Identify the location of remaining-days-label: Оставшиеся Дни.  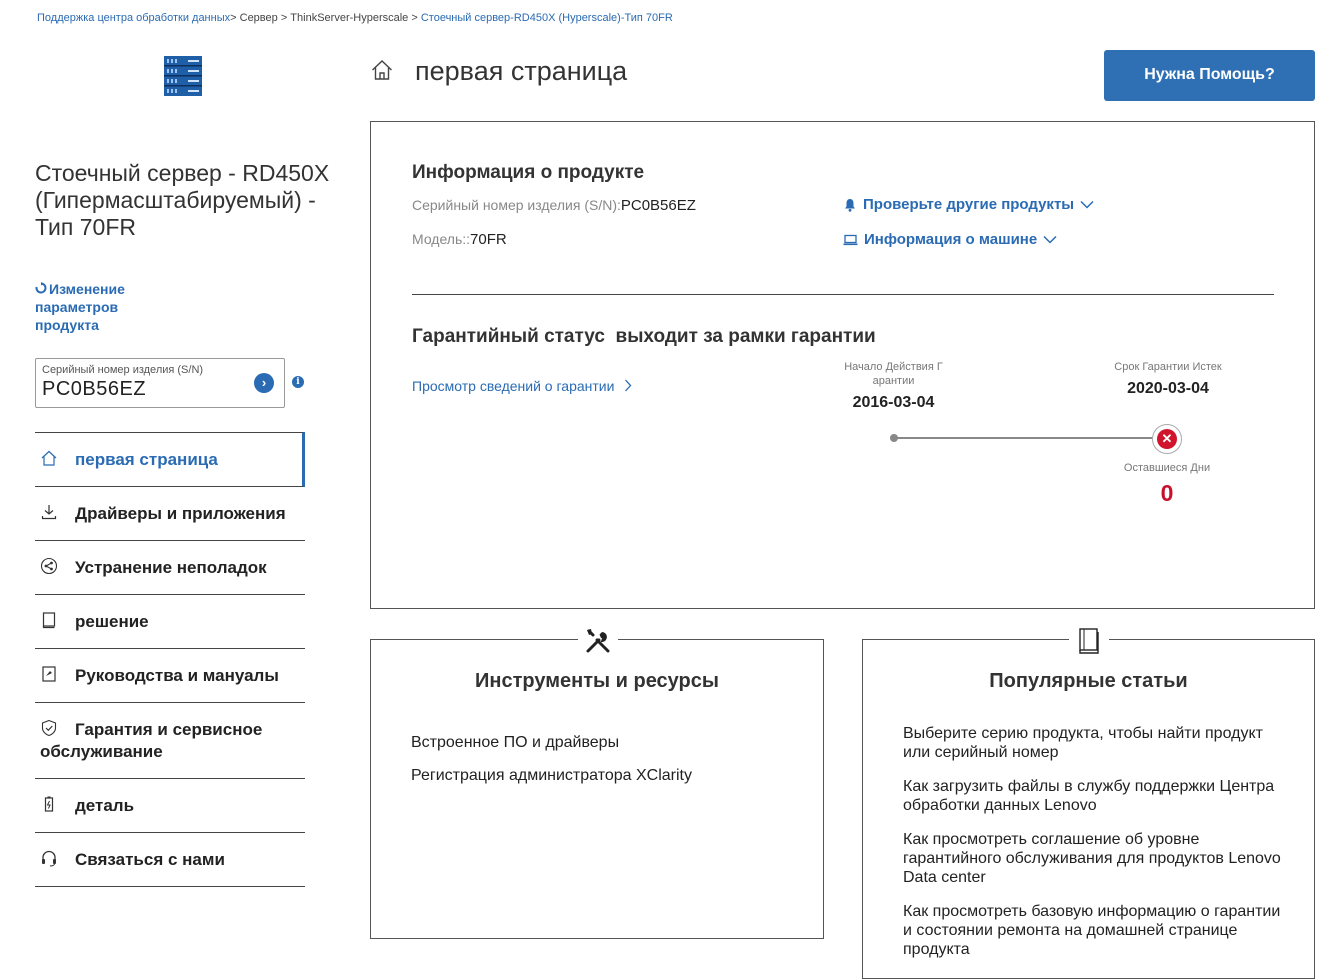
(1167, 468).